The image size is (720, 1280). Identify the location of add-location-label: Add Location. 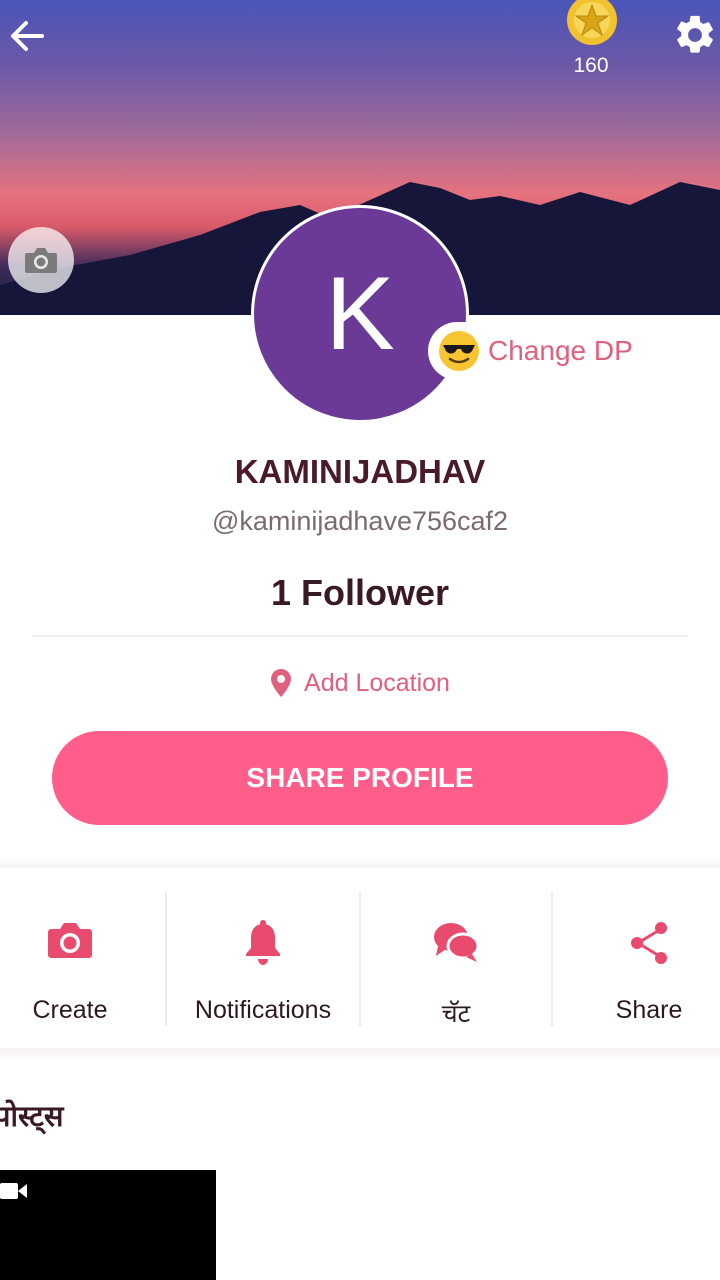
(377, 682).